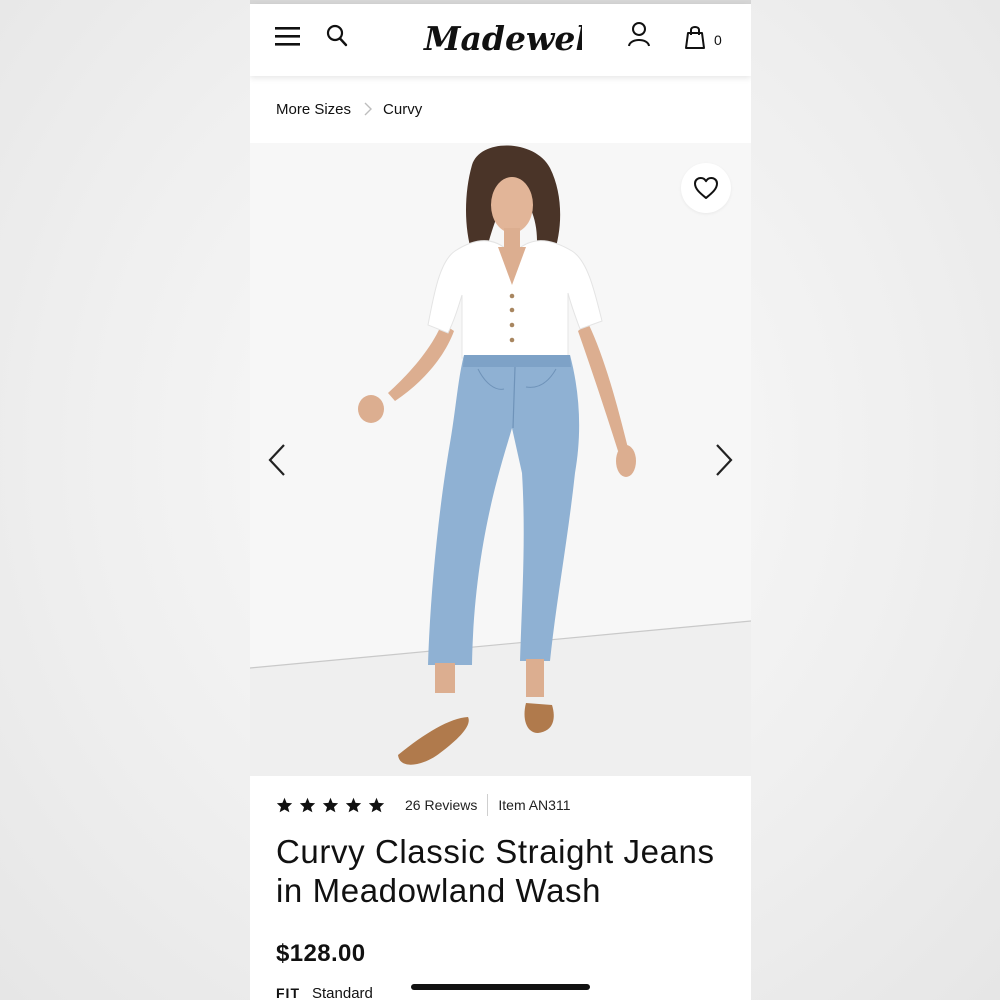  Describe the element at coordinates (313, 109) in the screenshot. I see `breadcrumb-item-more-sizes: More Sizes` at that location.